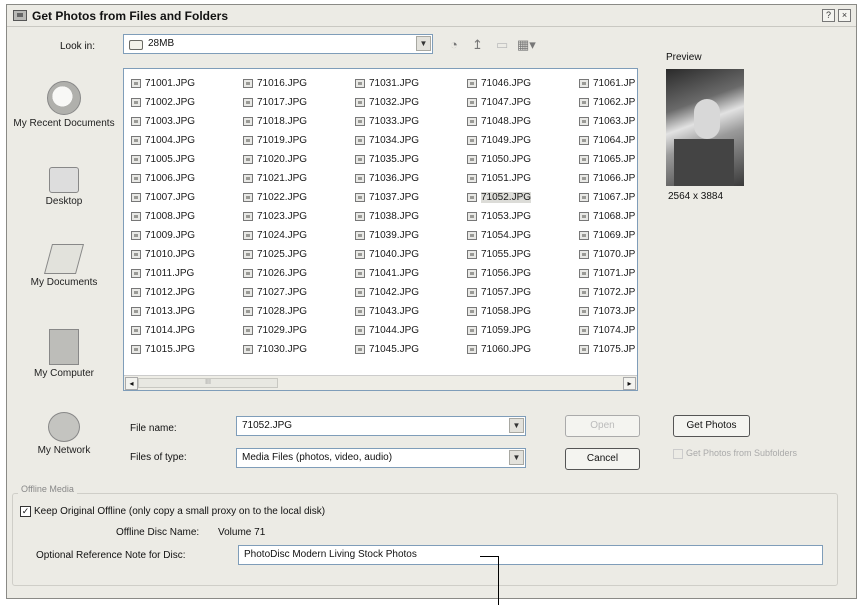 Image resolution: width=863 pixels, height=605 pixels. Describe the element at coordinates (297, 254) in the screenshot. I see `file-item: 71025.JPG` at that location.